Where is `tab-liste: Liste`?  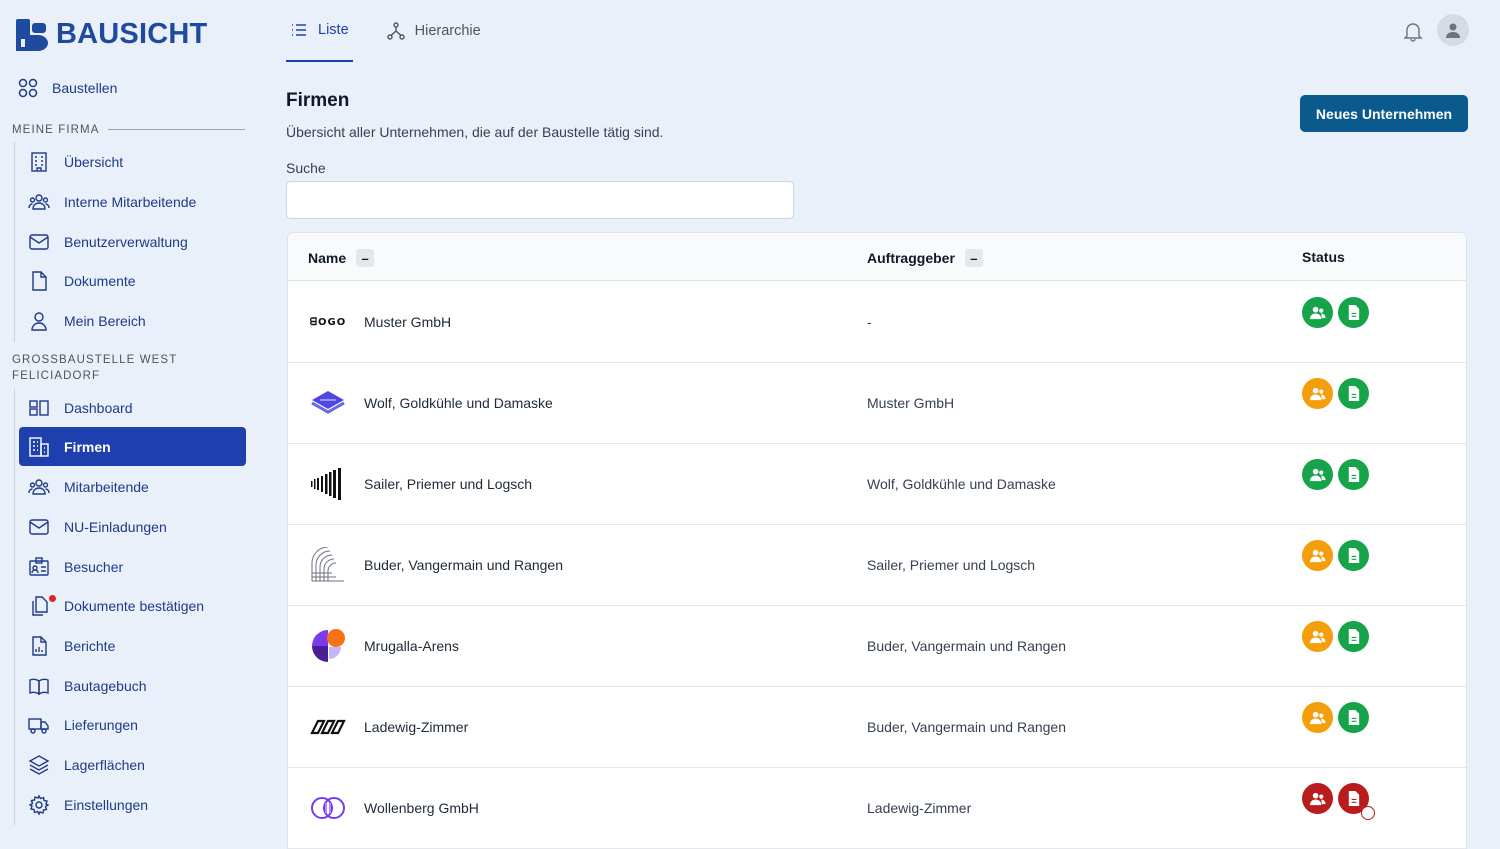 tab-liste: Liste is located at coordinates (319, 31).